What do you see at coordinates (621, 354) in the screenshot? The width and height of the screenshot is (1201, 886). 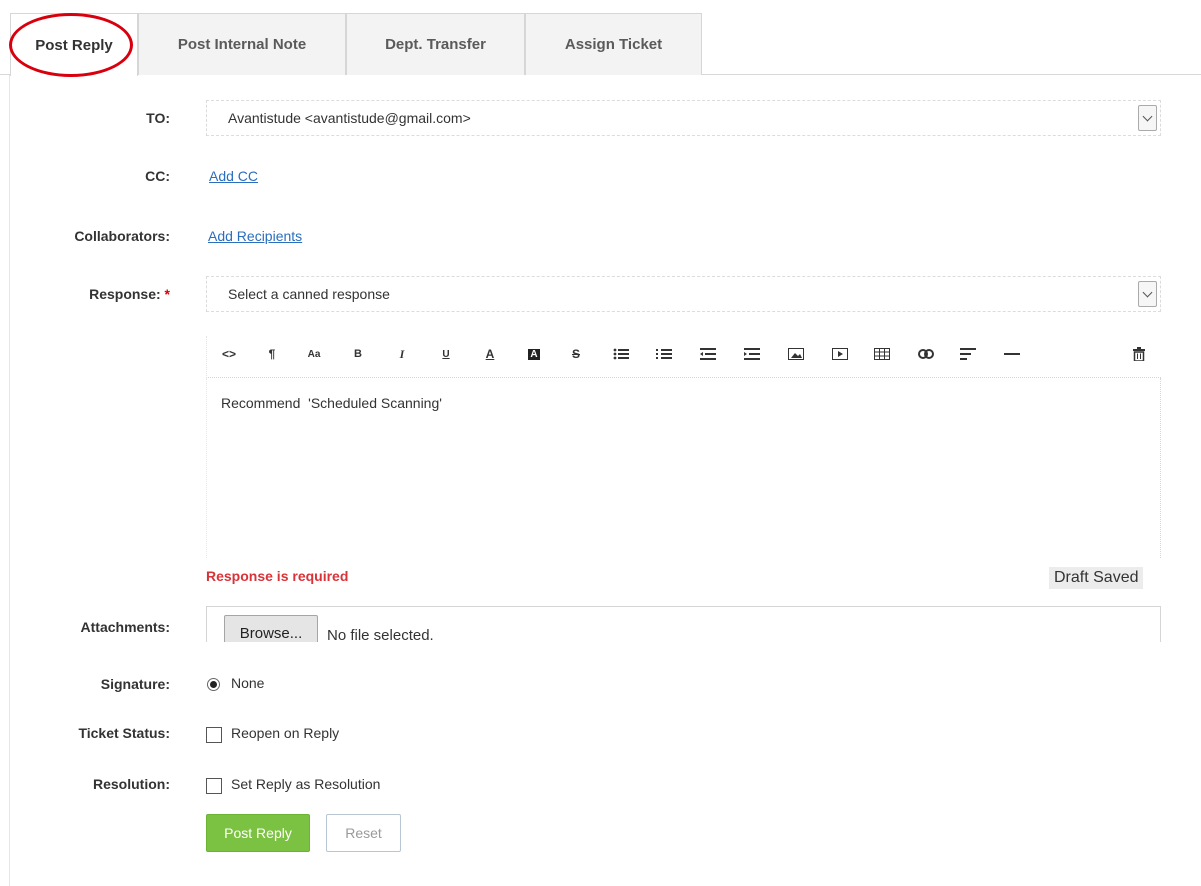 I see `unordered-list-icon` at bounding box center [621, 354].